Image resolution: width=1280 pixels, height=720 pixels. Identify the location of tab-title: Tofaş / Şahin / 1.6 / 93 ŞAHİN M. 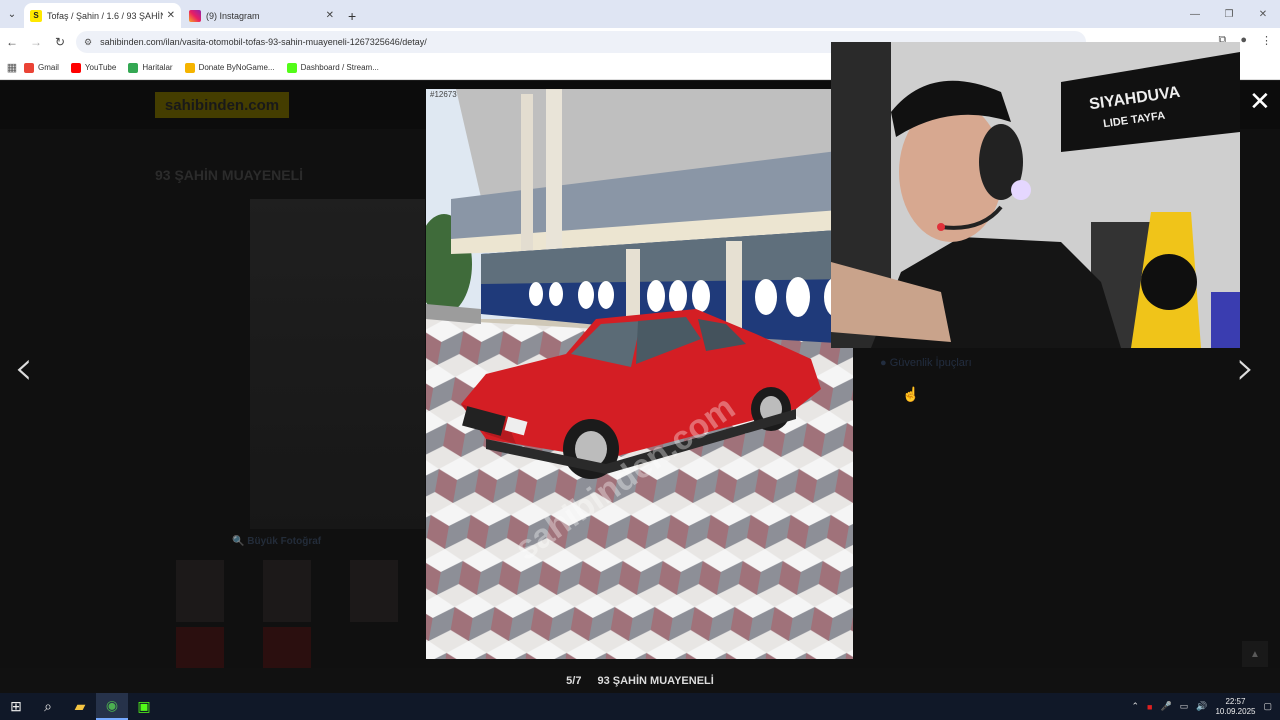
(105, 15).